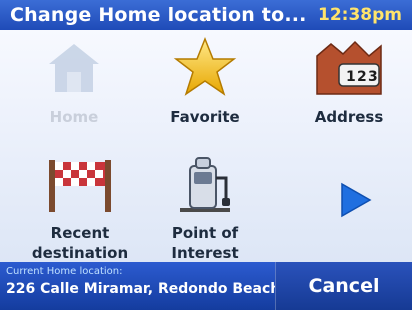 This screenshot has height=310, width=412. What do you see at coordinates (74, 117) in the screenshot?
I see `menu-item-label: Home` at bounding box center [74, 117].